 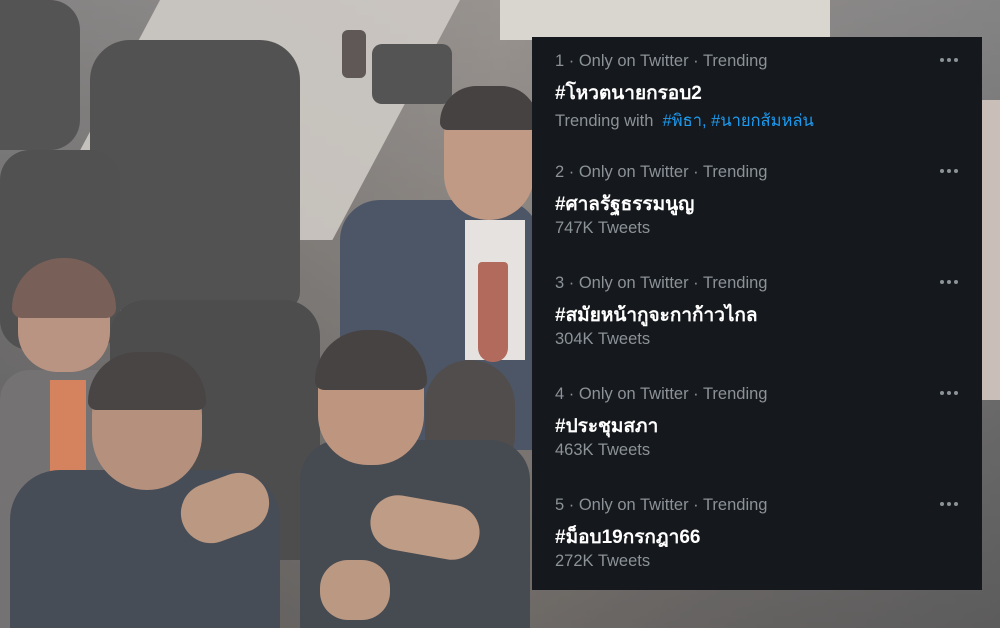 I want to click on trending-with-label: Trending with, so click(x=604, y=121).